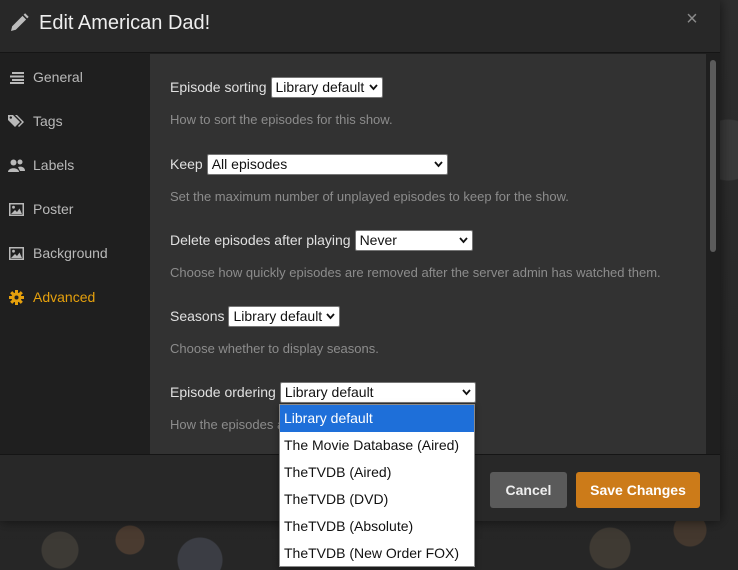 This screenshot has width=738, height=570. I want to click on sidebar-item-poster: Poster, so click(75, 209).